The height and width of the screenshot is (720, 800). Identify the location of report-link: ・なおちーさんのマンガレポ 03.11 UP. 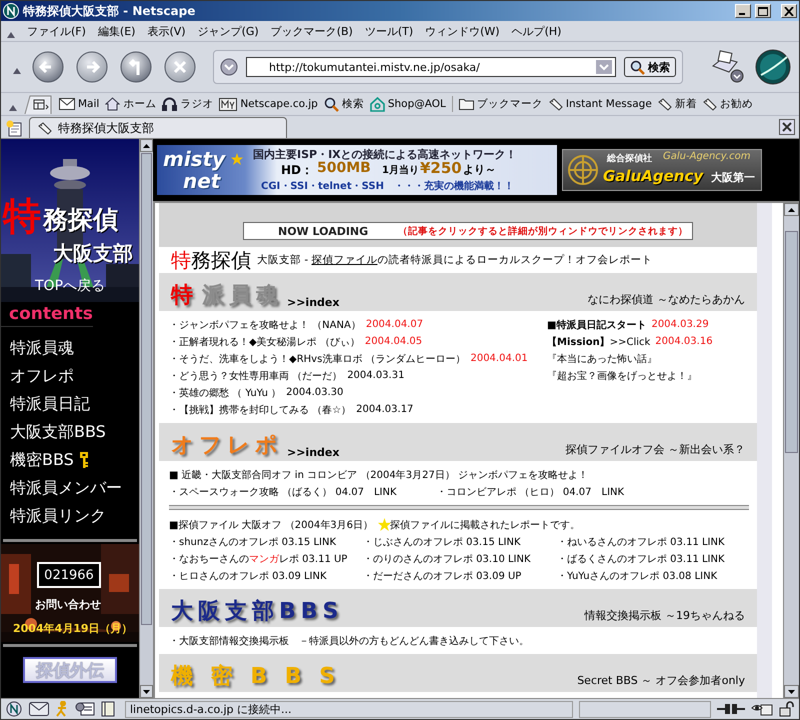
(258, 559).